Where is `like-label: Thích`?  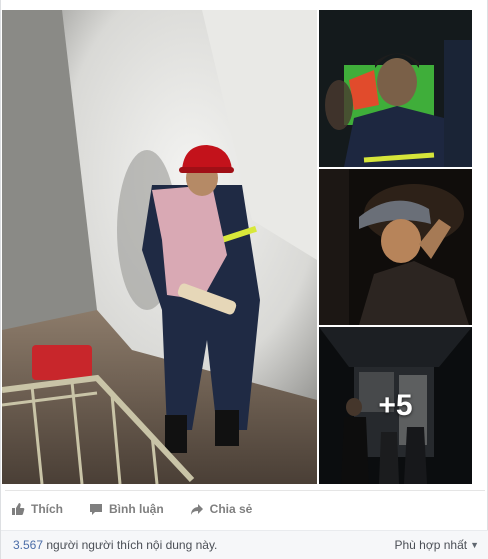 like-label: Thích is located at coordinates (47, 508).